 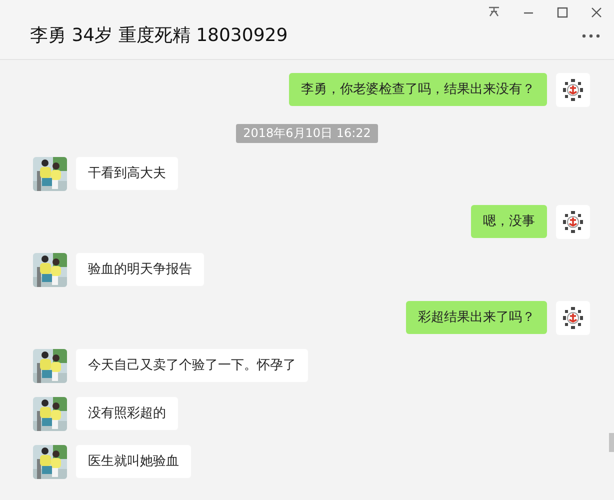 What do you see at coordinates (476, 317) in the screenshot?
I see `message-bubble: 彩超结果出来了吗？` at bounding box center [476, 317].